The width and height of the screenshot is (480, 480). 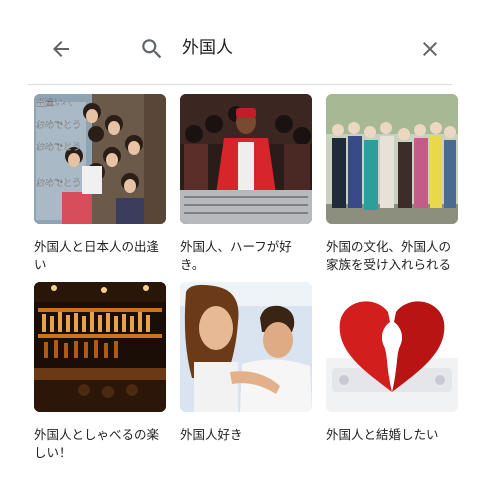 I want to click on back-button, so click(x=61, y=49).